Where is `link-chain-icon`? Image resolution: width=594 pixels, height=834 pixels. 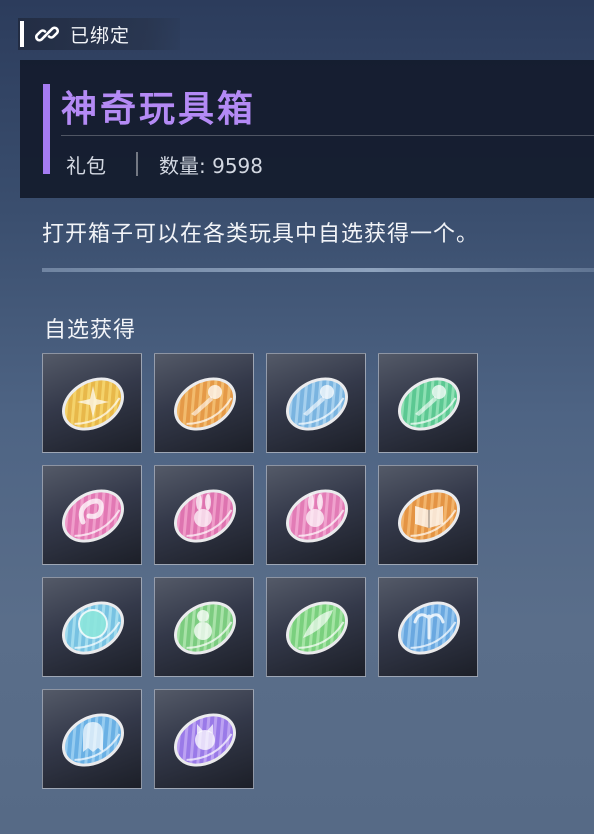 link-chain-icon is located at coordinates (47, 34).